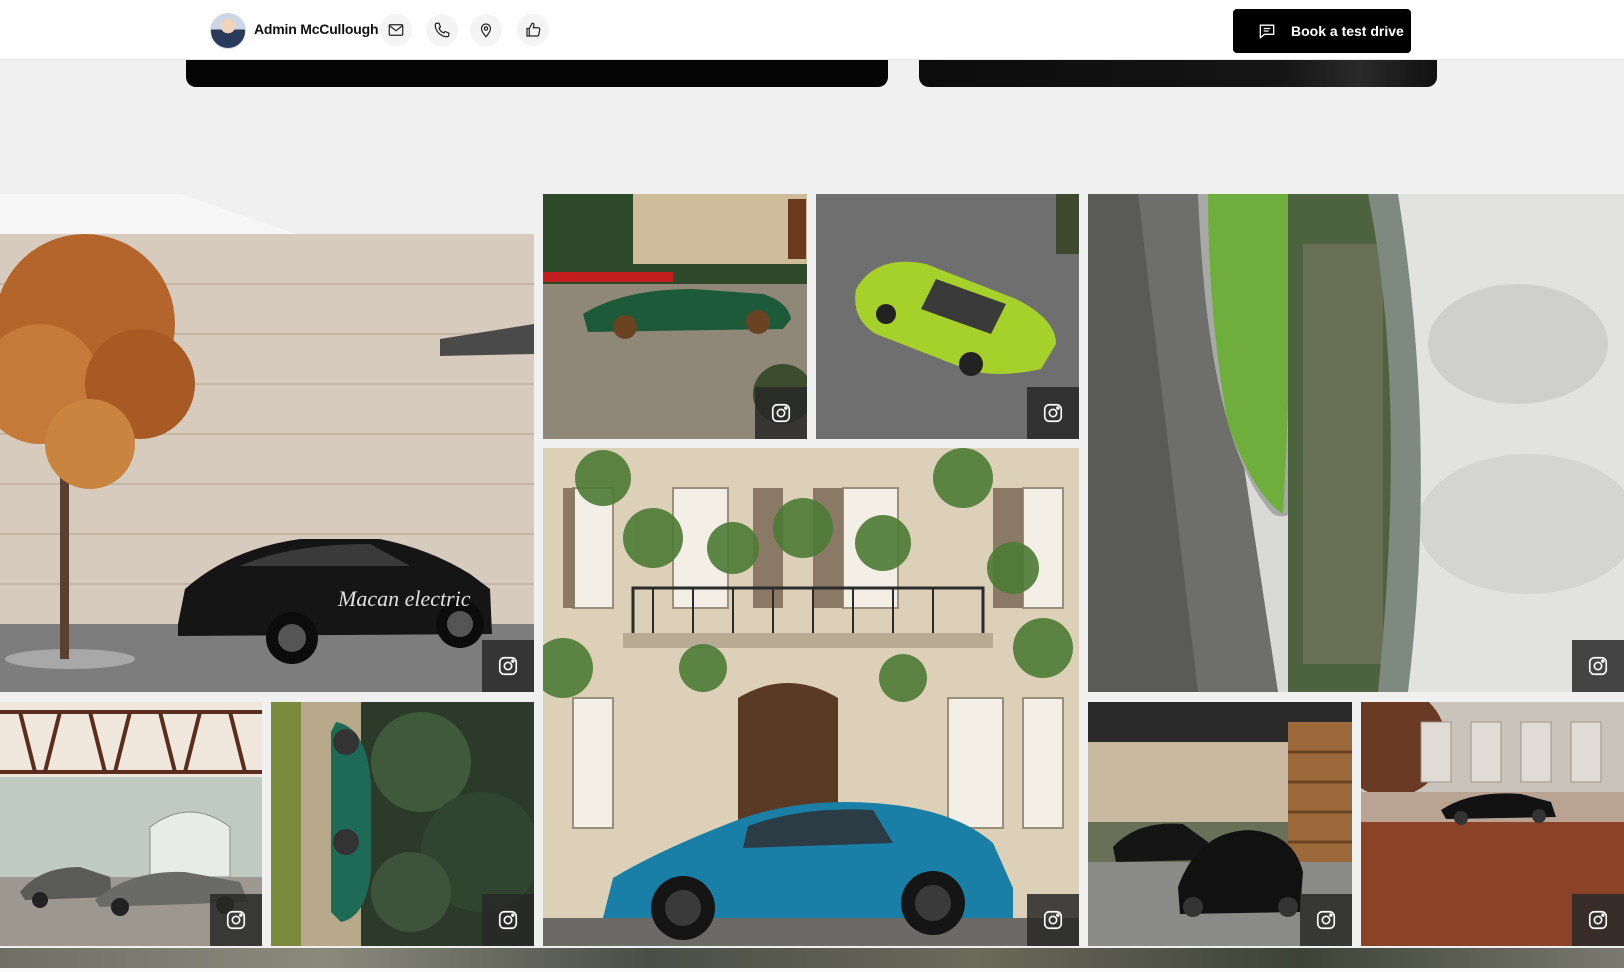  I want to click on location-button, so click(486, 30).